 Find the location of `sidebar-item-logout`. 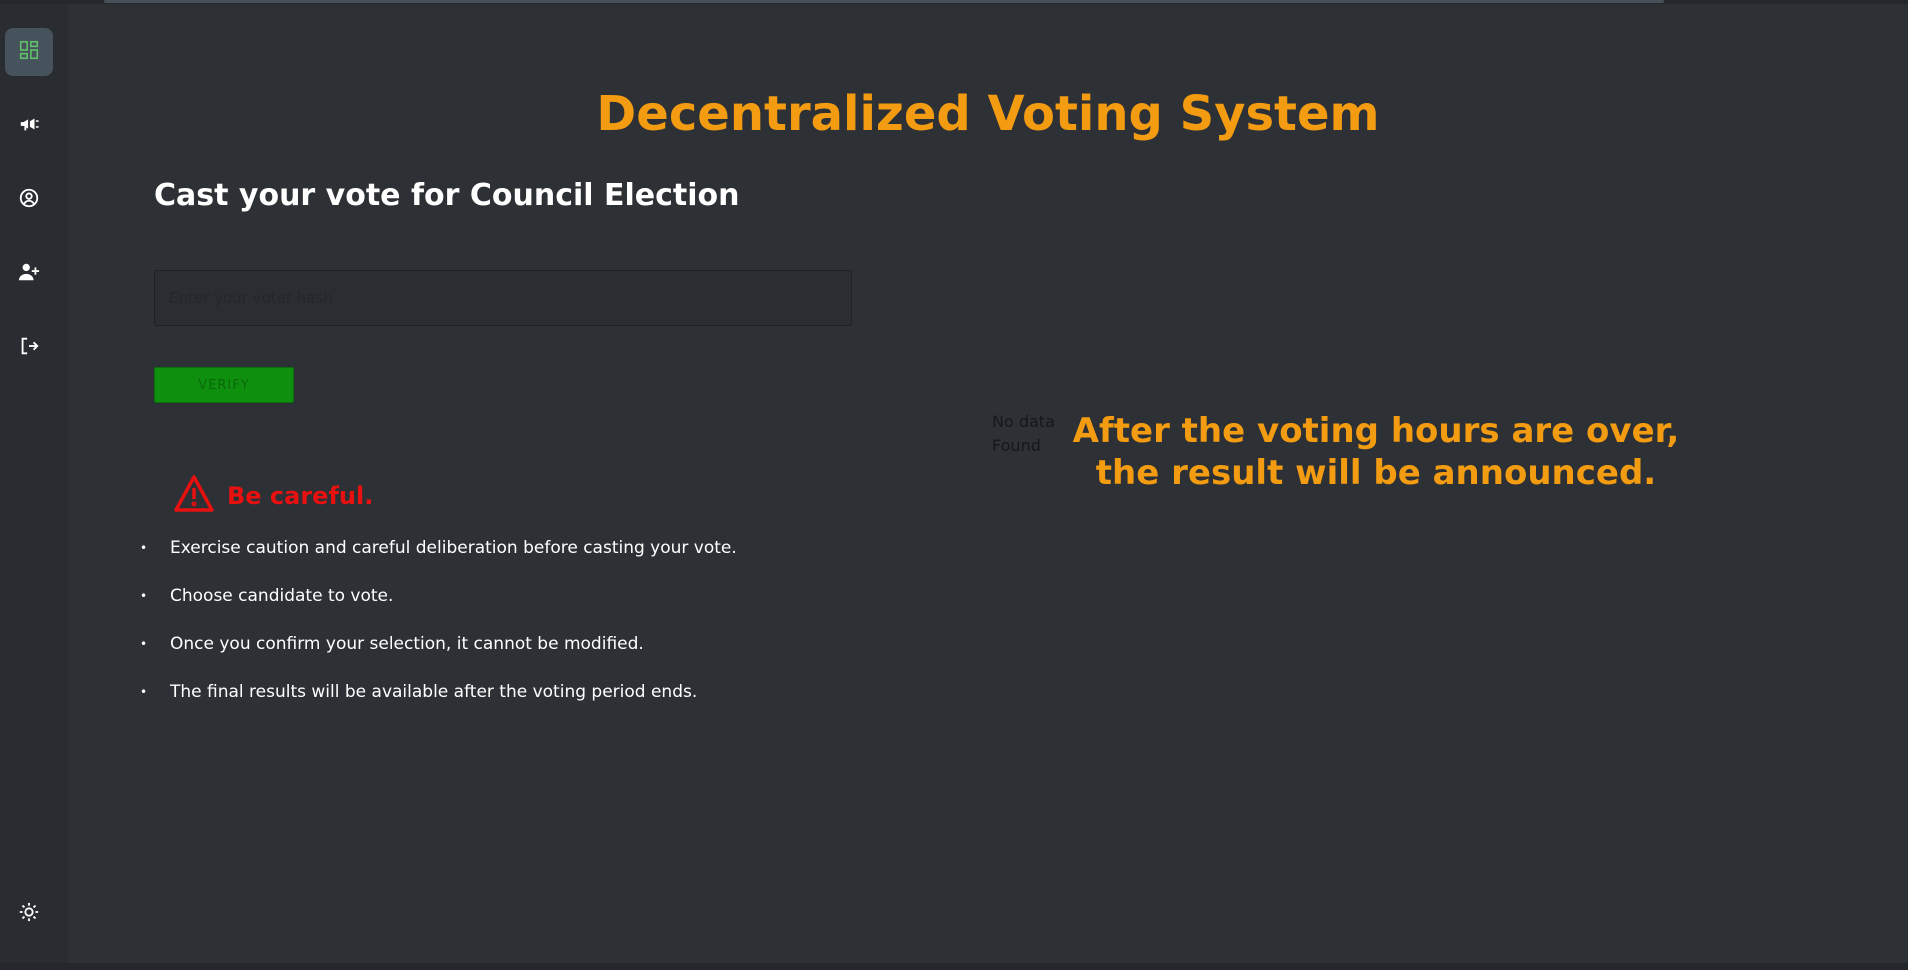

sidebar-item-logout is located at coordinates (29, 348).